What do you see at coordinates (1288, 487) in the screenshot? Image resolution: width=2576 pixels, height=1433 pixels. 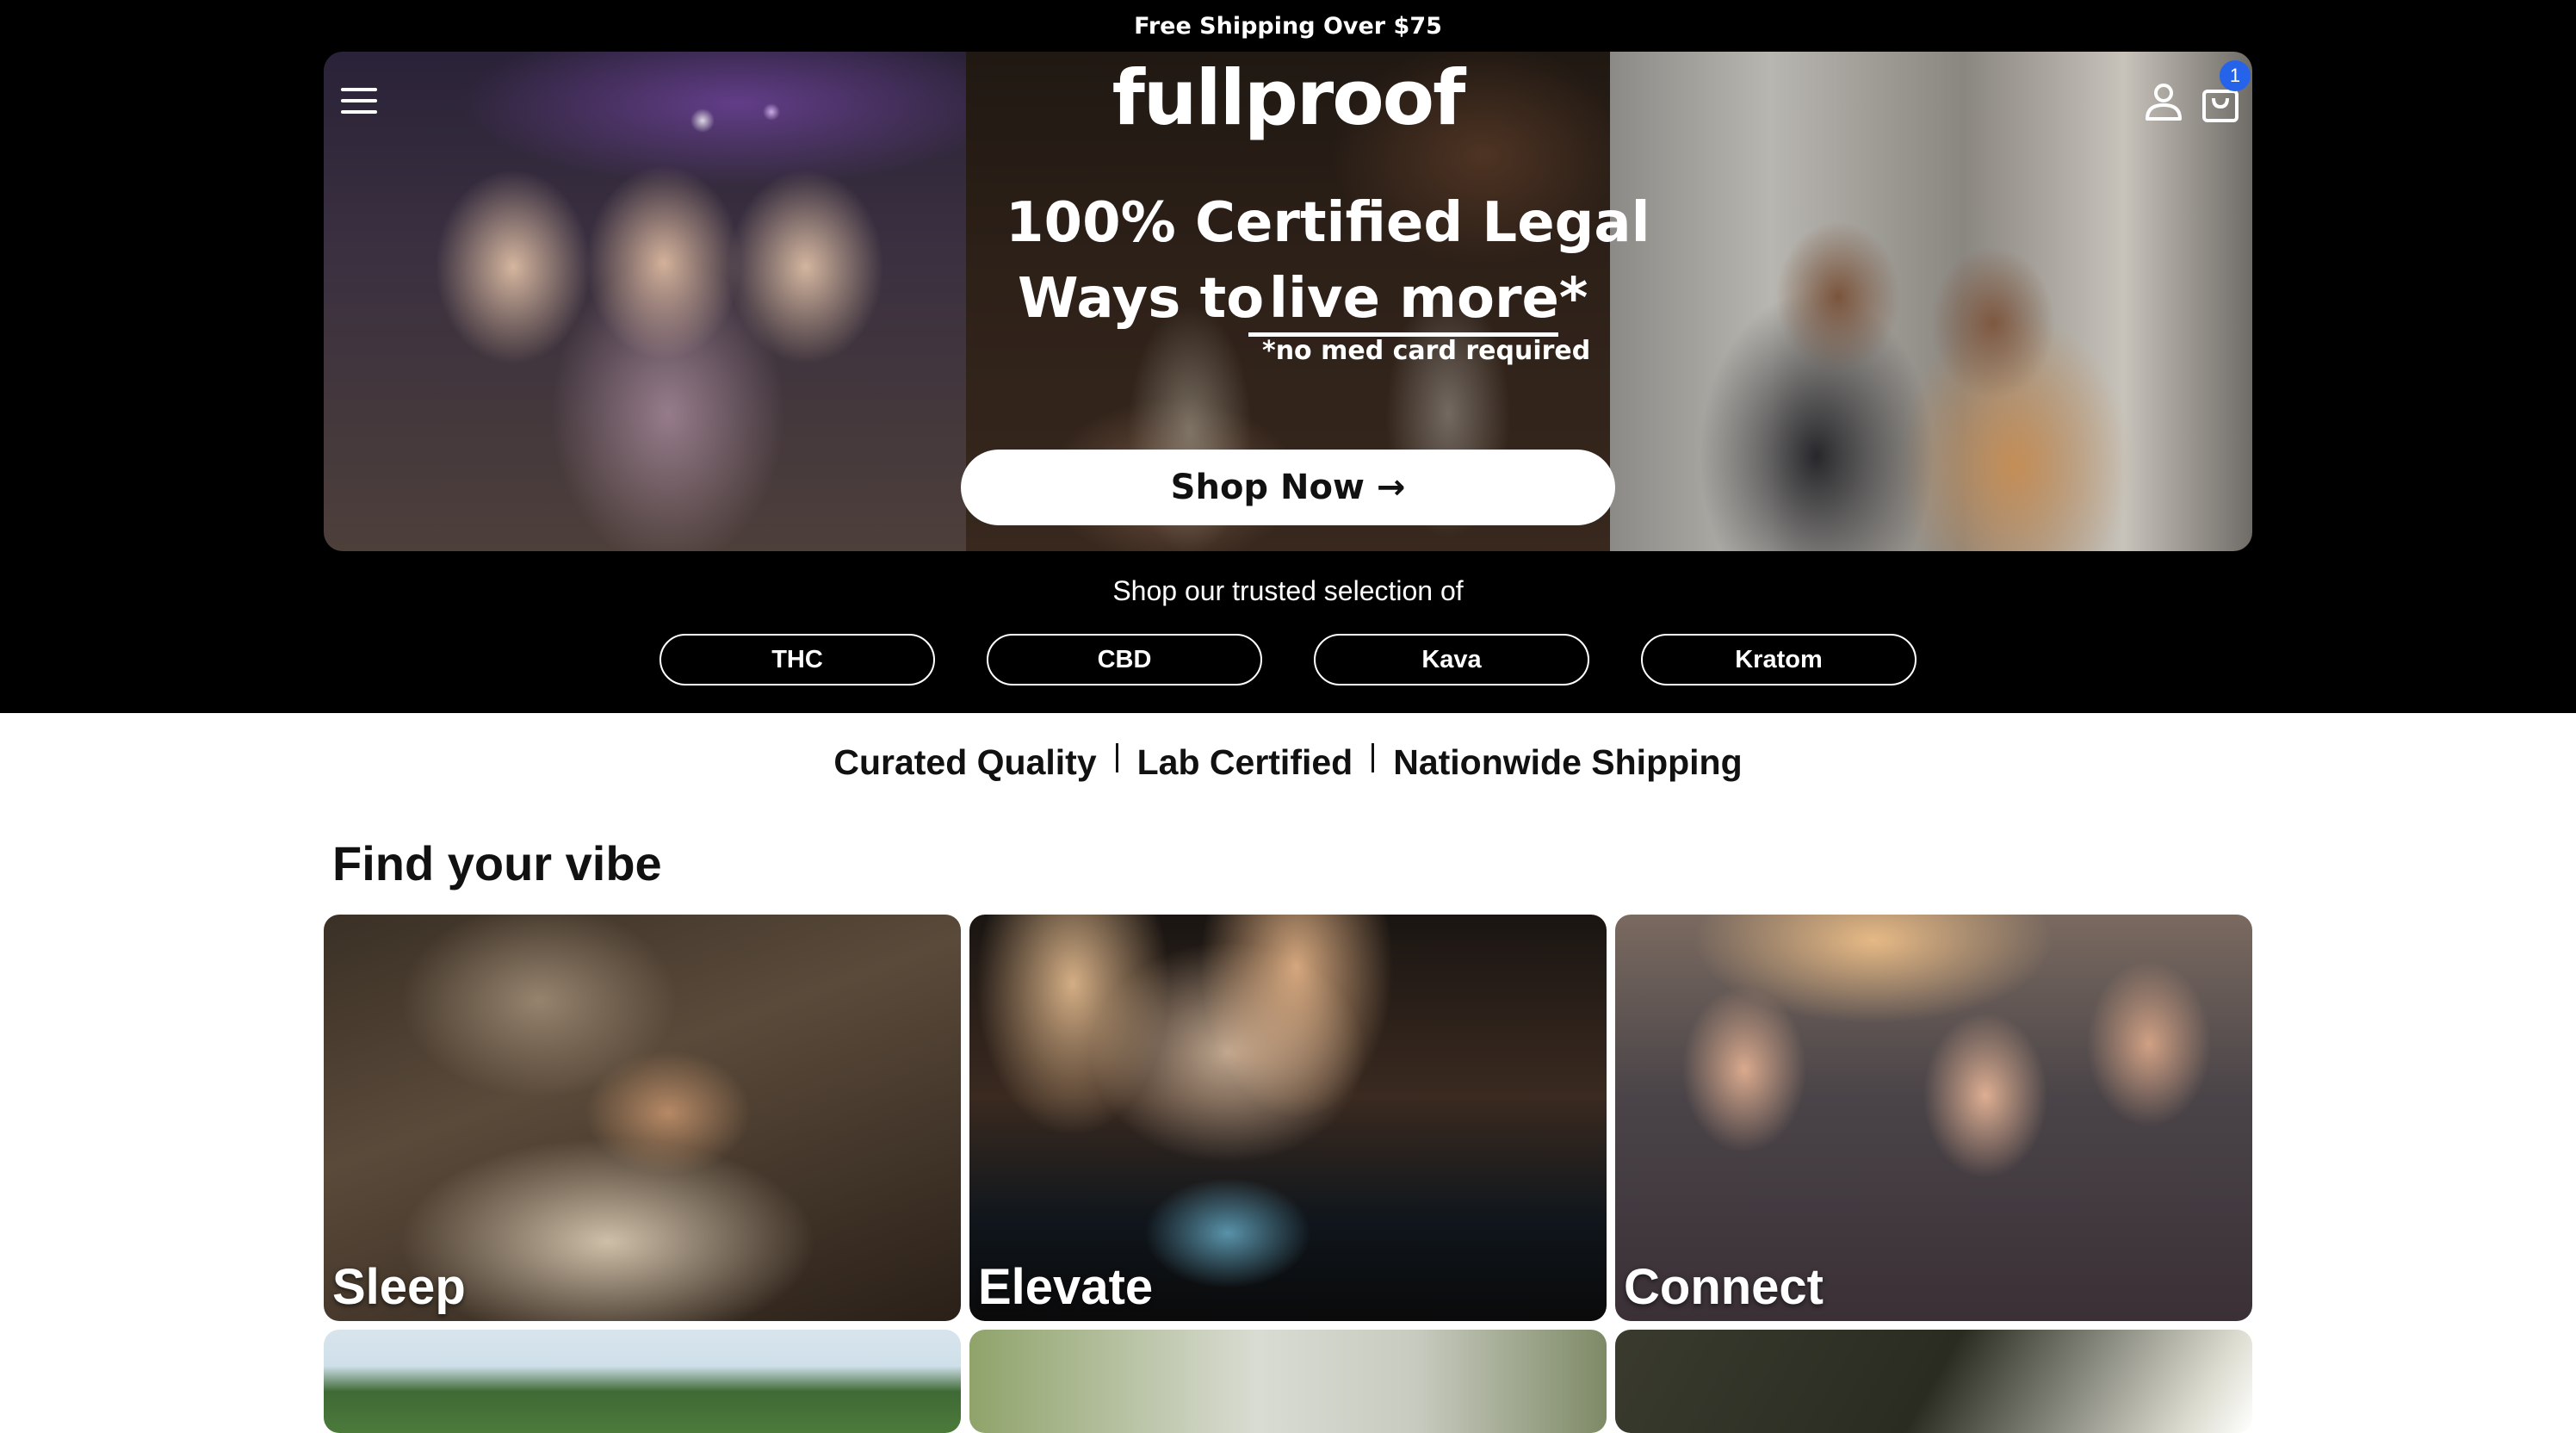 I see `shop-now-button: Shop Now →` at bounding box center [1288, 487].